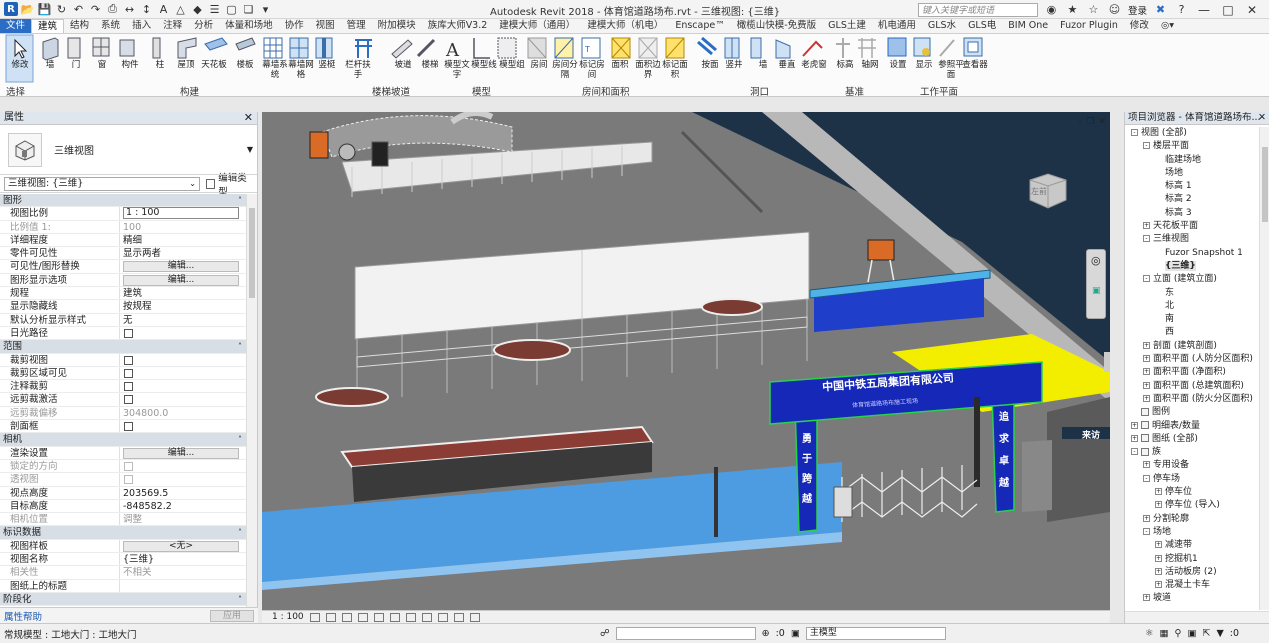 The image size is (1269, 643). What do you see at coordinates (183, 306) in the screenshot?
I see `property-value: 按规程` at bounding box center [183, 306].